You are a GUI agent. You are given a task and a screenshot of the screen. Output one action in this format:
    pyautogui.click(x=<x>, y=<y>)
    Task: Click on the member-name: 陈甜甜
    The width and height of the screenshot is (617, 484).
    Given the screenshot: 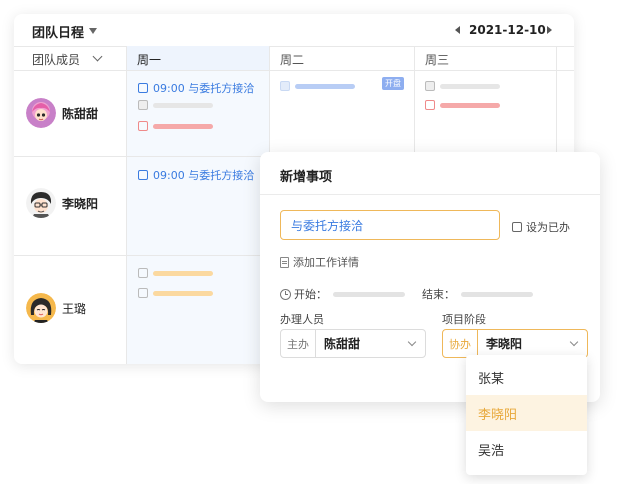 What is the action you would take?
    pyautogui.click(x=80, y=113)
    